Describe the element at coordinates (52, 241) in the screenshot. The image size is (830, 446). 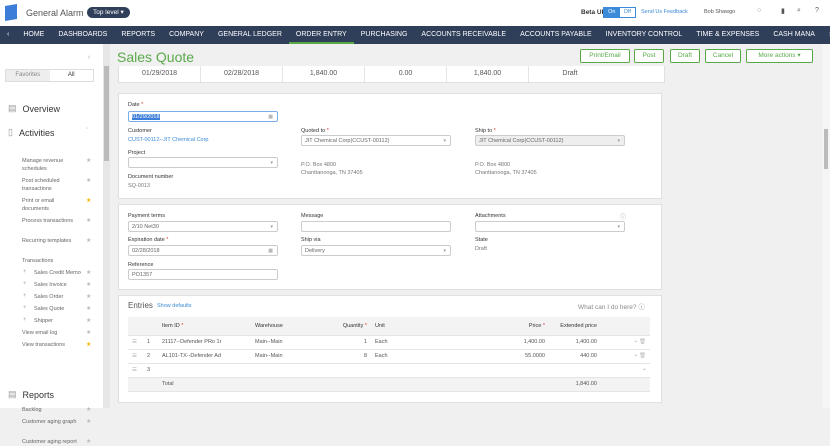
I see `sidebar-item: Recurring templates` at that location.